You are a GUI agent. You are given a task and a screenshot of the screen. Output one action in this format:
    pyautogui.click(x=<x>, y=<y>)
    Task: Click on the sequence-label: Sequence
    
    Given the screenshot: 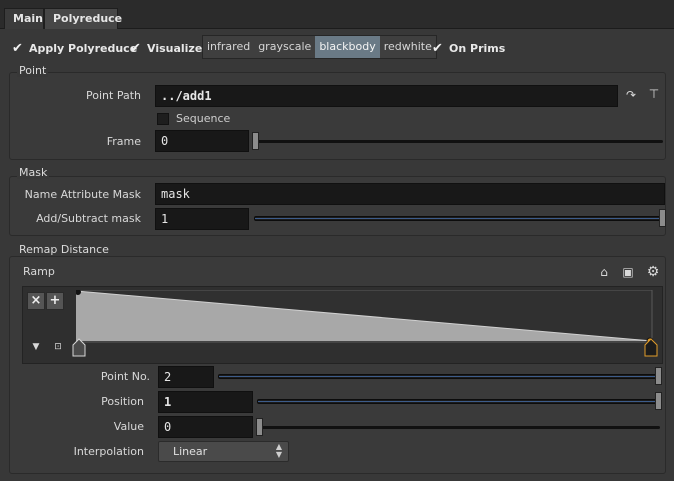 What is the action you would take?
    pyautogui.click(x=203, y=118)
    